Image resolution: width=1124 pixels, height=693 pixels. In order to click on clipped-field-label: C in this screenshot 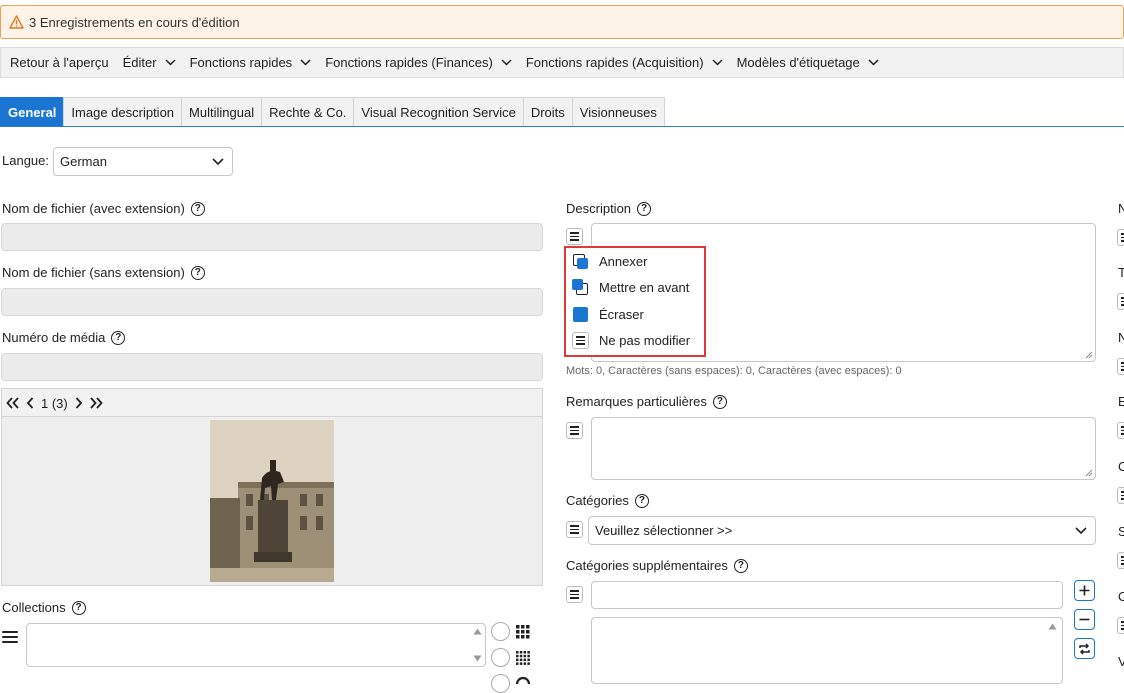, I will do `click(1121, 466)`.